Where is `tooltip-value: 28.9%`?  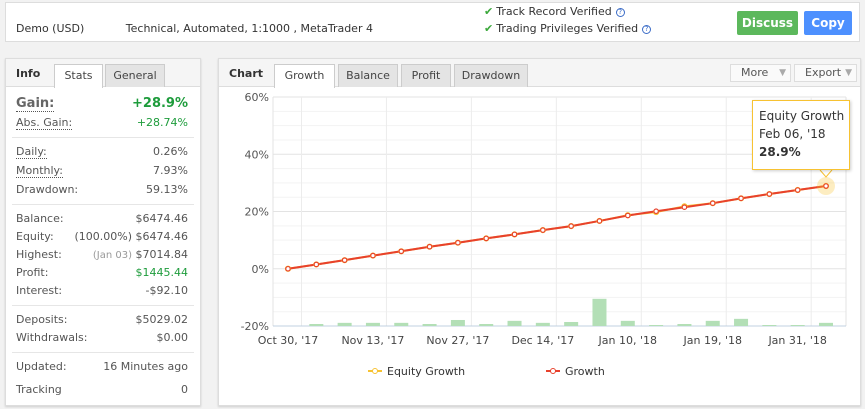 tooltip-value: 28.9% is located at coordinates (780, 152).